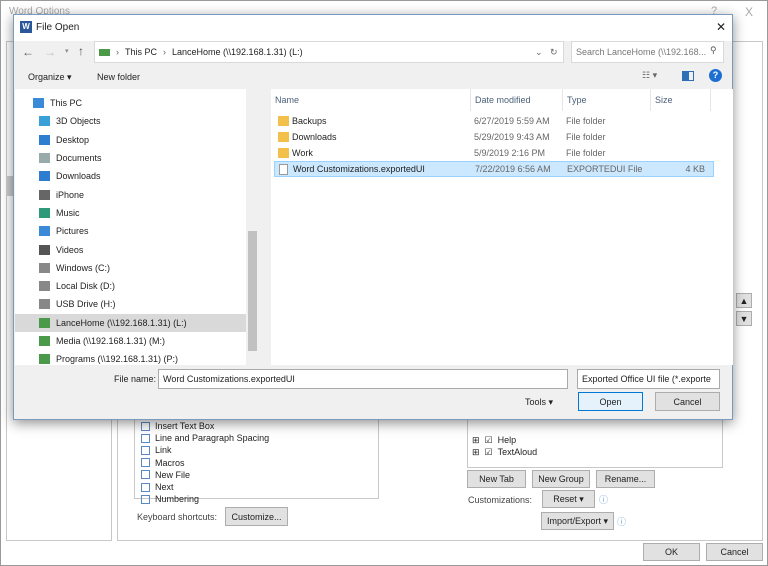 This screenshot has width=768, height=566. Describe the element at coordinates (721, 27) in the screenshot. I see `dialog-close-button: ✕` at that location.